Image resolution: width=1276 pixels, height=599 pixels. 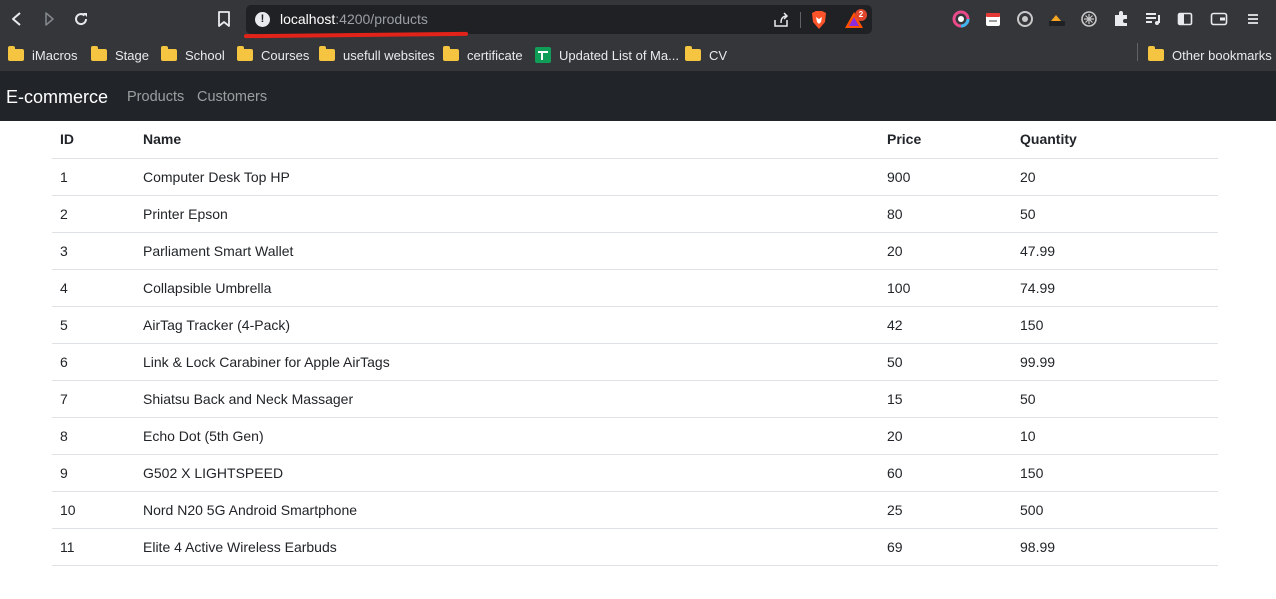 What do you see at coordinates (93, 251) in the screenshot?
I see `cell-id: 3` at bounding box center [93, 251].